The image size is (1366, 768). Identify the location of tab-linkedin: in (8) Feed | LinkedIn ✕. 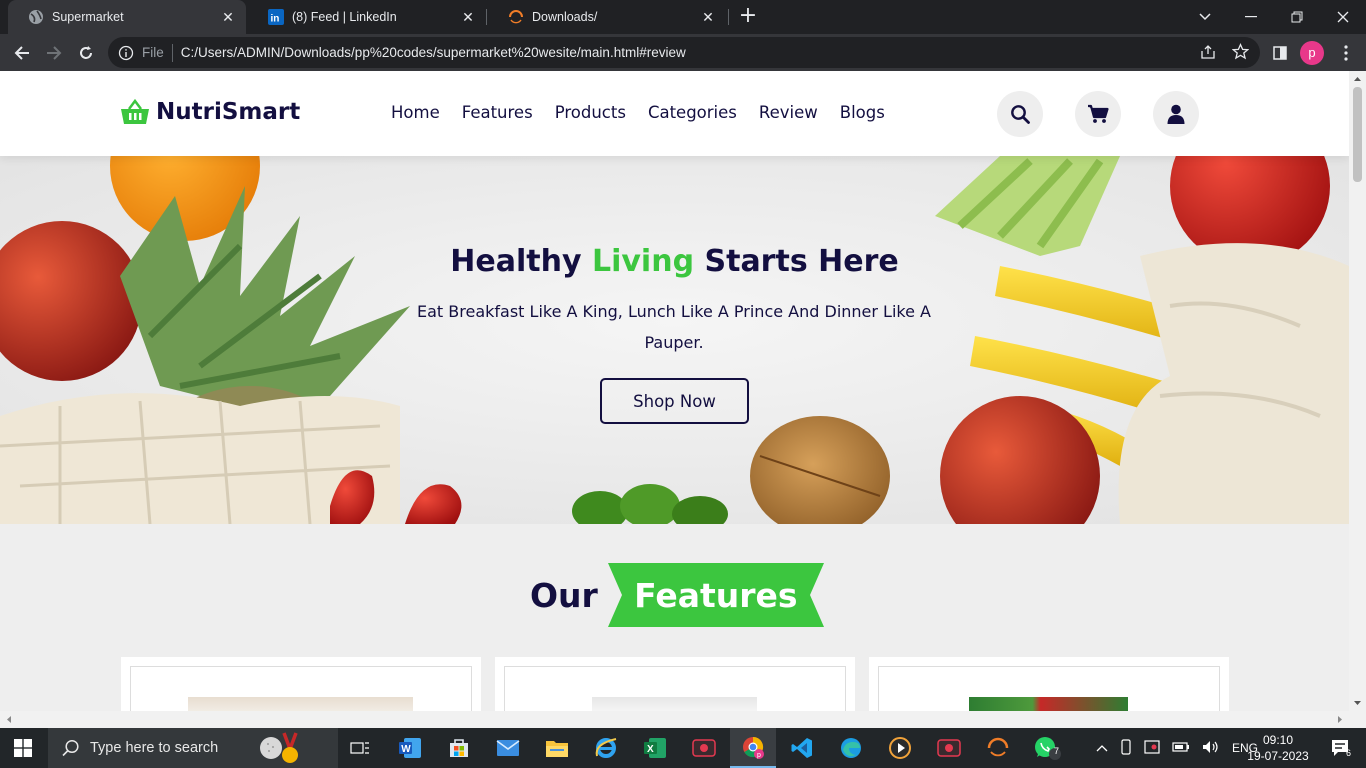
(367, 17).